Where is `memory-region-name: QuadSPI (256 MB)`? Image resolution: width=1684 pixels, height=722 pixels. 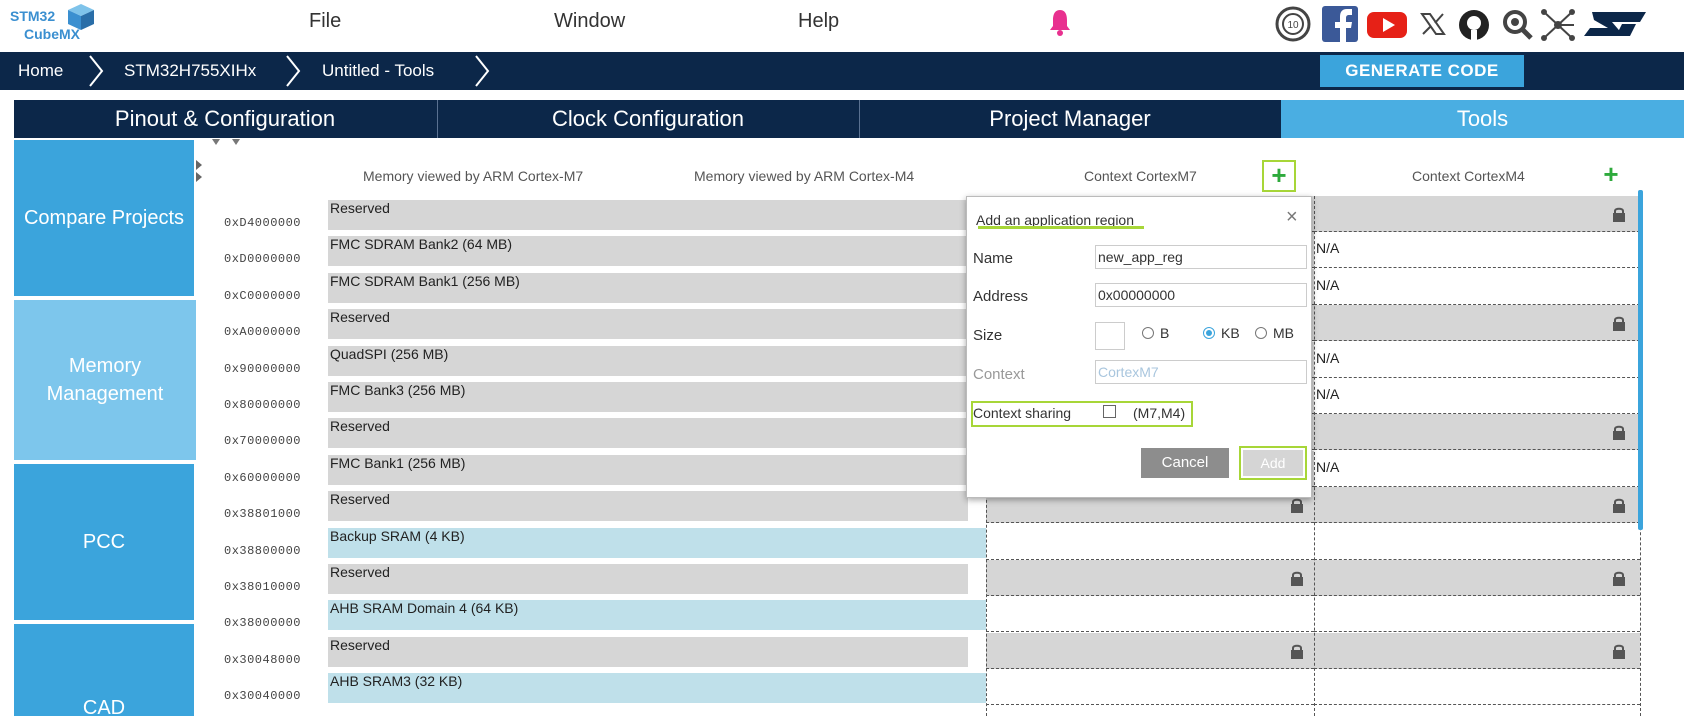 memory-region-name: QuadSPI (256 MB) is located at coordinates (389, 353).